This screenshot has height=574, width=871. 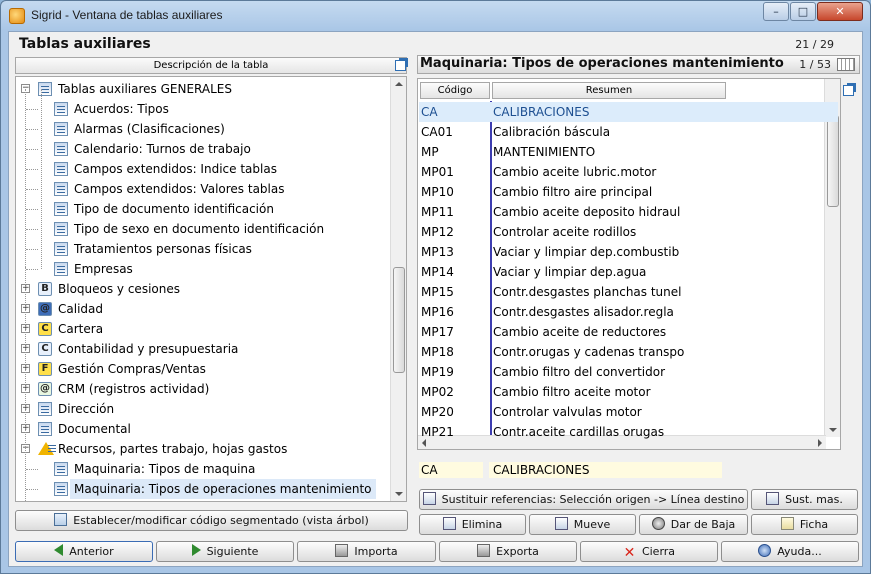 What do you see at coordinates (628, 212) in the screenshot?
I see `table-row: MP11 Cambio aceite deposito hidraul` at bounding box center [628, 212].